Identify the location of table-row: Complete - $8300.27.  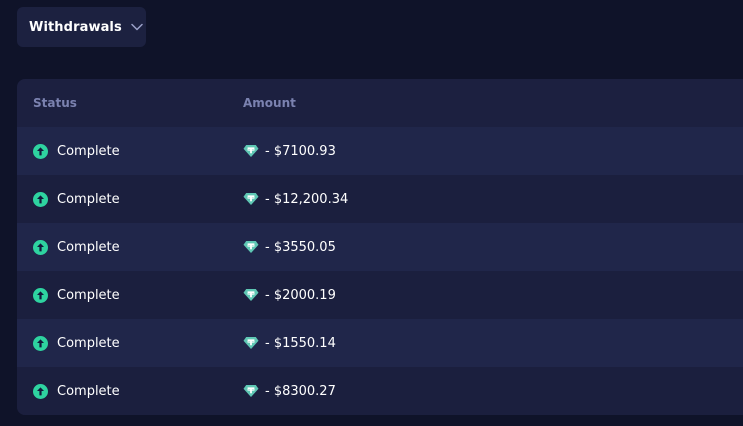
(380, 391).